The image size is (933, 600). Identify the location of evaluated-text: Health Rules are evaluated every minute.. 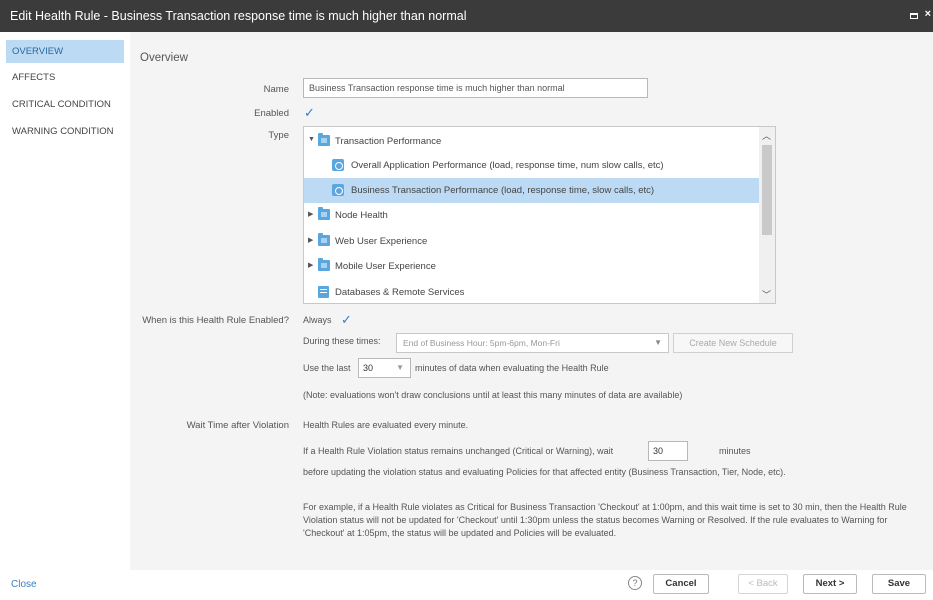
(386, 425).